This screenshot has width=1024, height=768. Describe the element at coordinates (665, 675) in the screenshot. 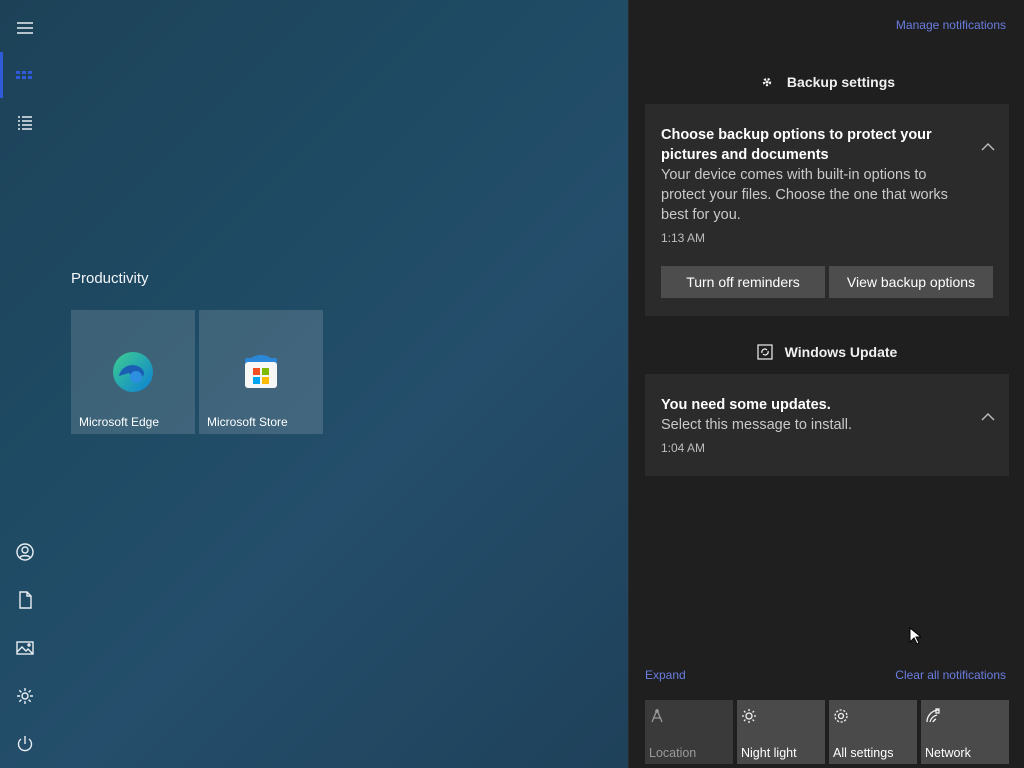

I see `expand-link: Expand` at that location.